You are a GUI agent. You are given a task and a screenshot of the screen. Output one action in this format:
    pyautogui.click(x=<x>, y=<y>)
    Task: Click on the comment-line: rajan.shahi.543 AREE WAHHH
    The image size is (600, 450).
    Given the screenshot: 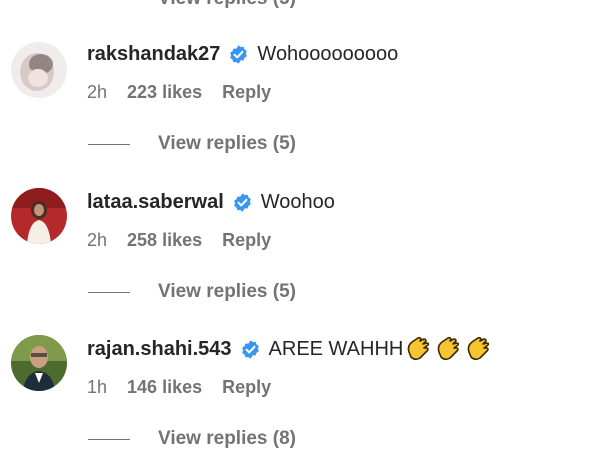 What is the action you would take?
    pyautogui.click(x=290, y=349)
    